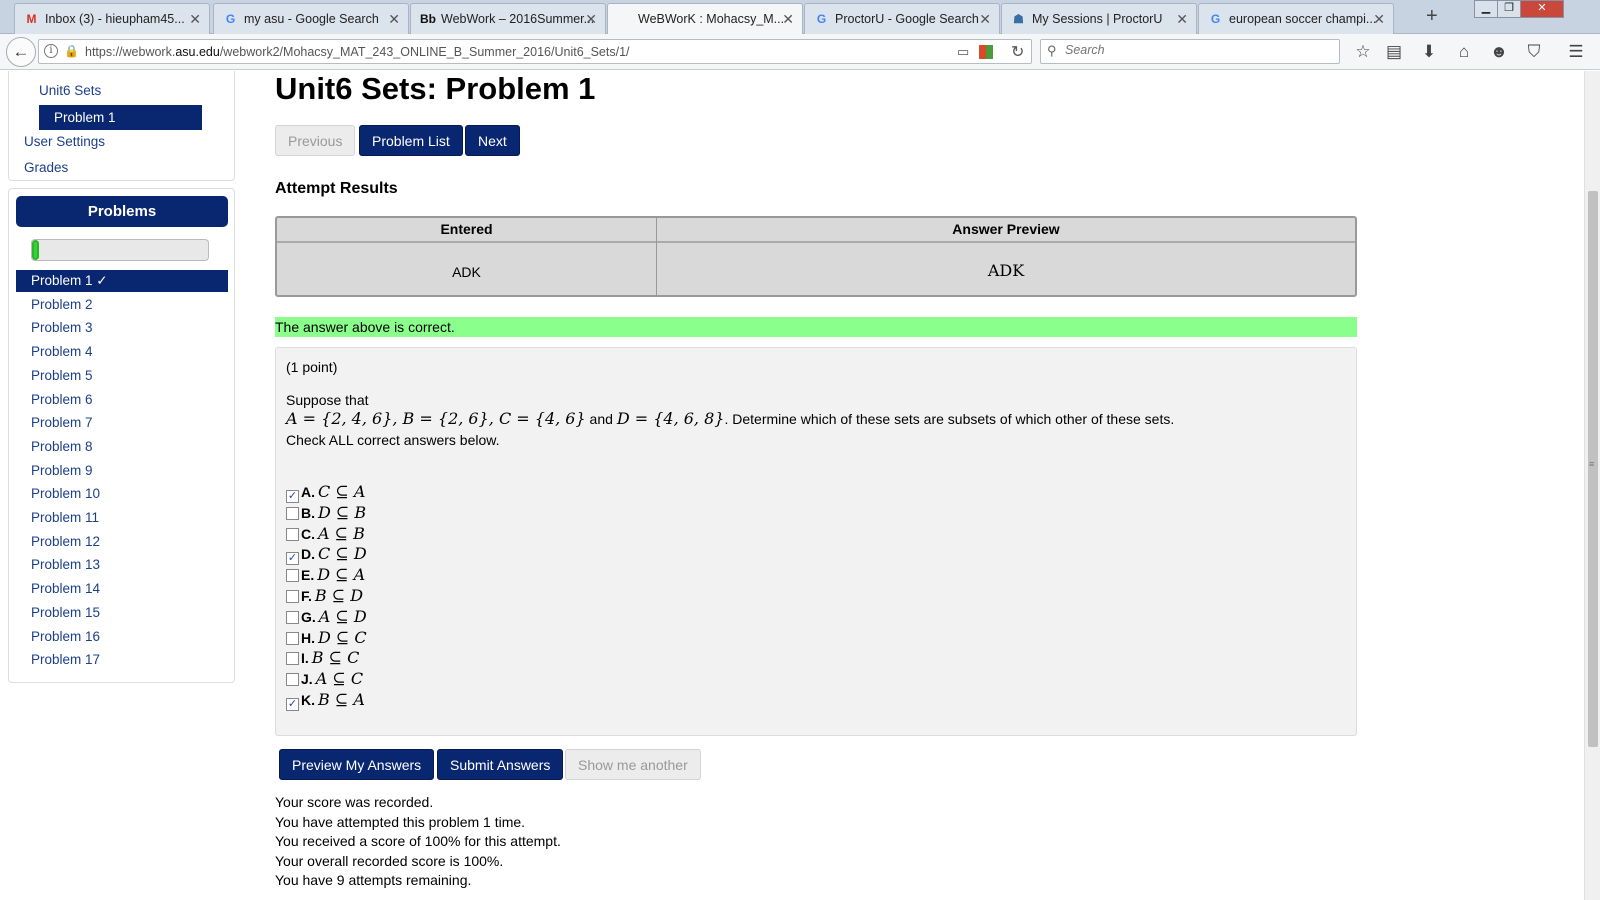 This screenshot has width=1600, height=900. I want to click on status-line: Your overall recorded score is 100%., so click(389, 860).